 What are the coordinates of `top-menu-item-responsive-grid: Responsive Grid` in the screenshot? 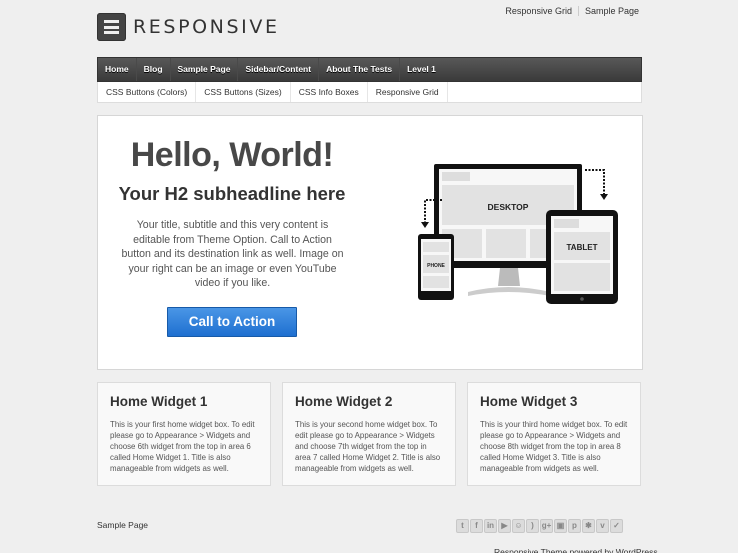 It's located at (538, 11).